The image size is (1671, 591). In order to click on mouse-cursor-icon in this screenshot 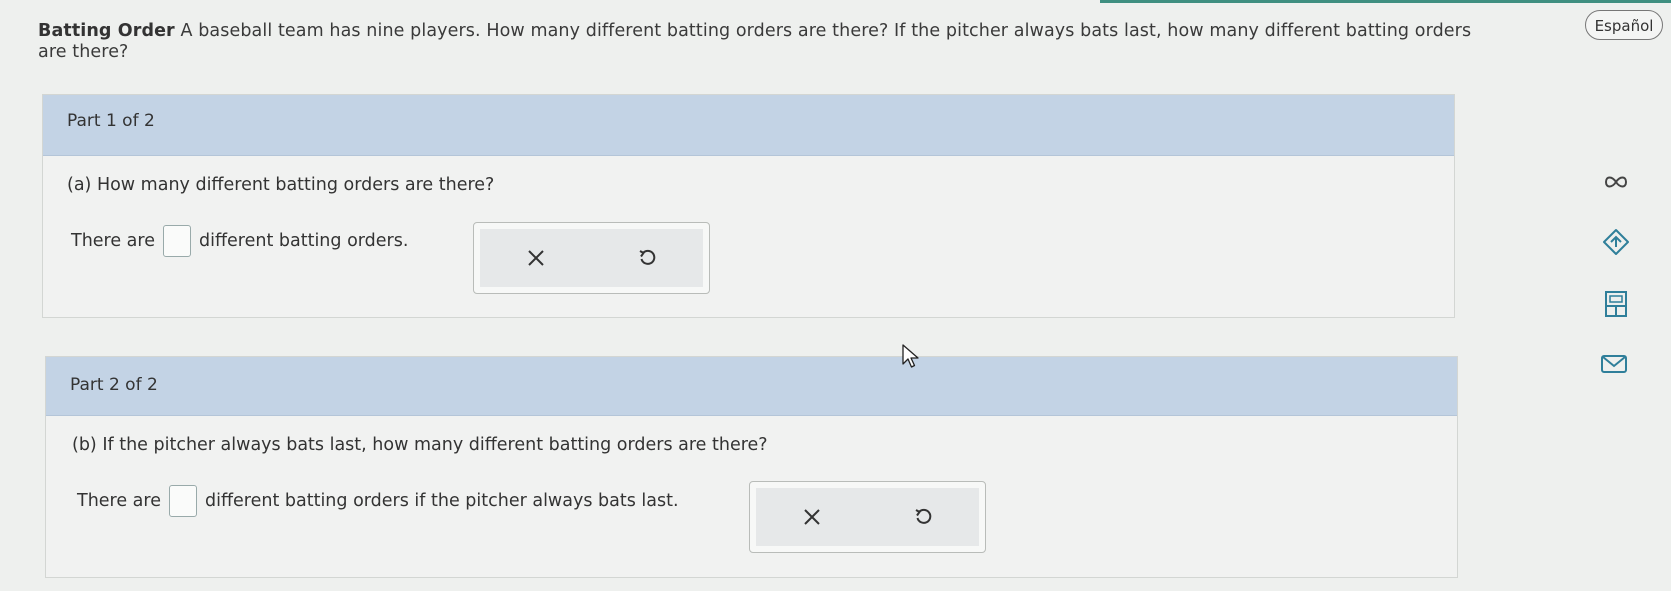, I will do `click(910, 356)`.